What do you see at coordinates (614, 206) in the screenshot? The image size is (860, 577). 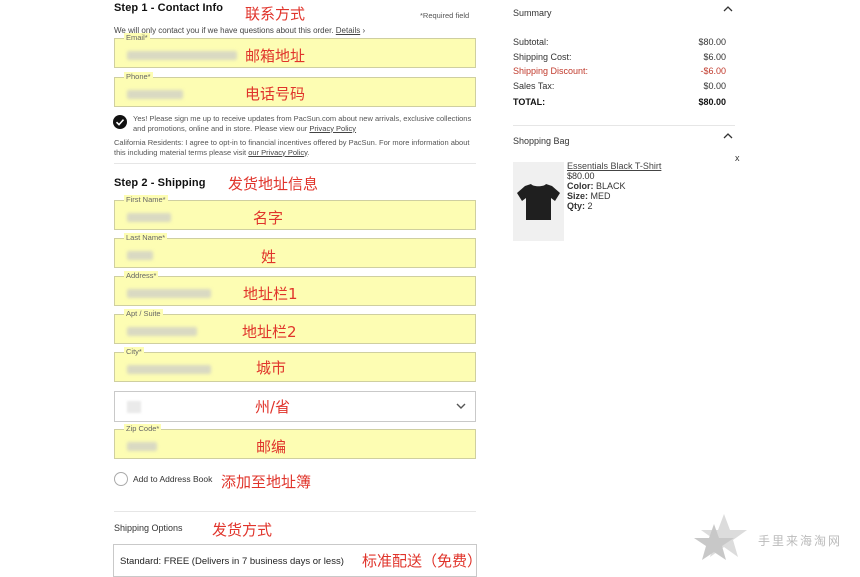 I see `bag-item-qty: Qty: 2` at bounding box center [614, 206].